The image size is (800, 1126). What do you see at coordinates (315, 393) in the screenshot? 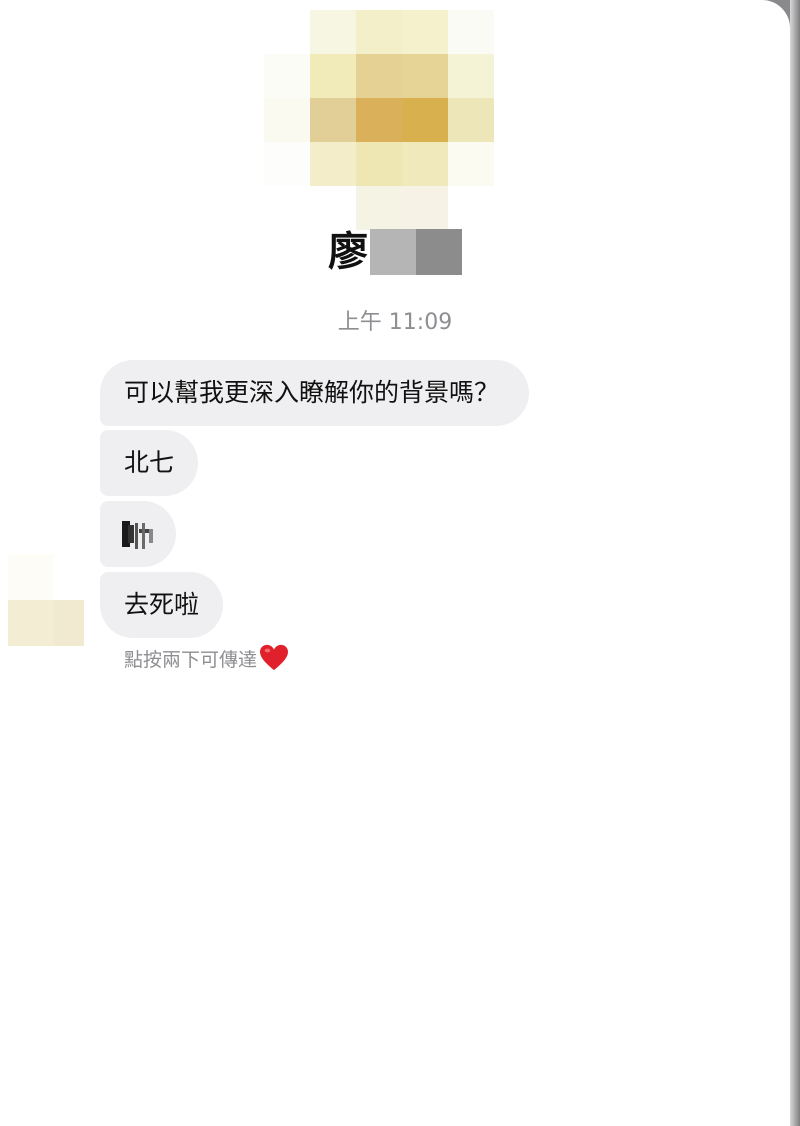
I see `message-bubble: 可以幫我更深入瞭解你的背景嗎？` at bounding box center [315, 393].